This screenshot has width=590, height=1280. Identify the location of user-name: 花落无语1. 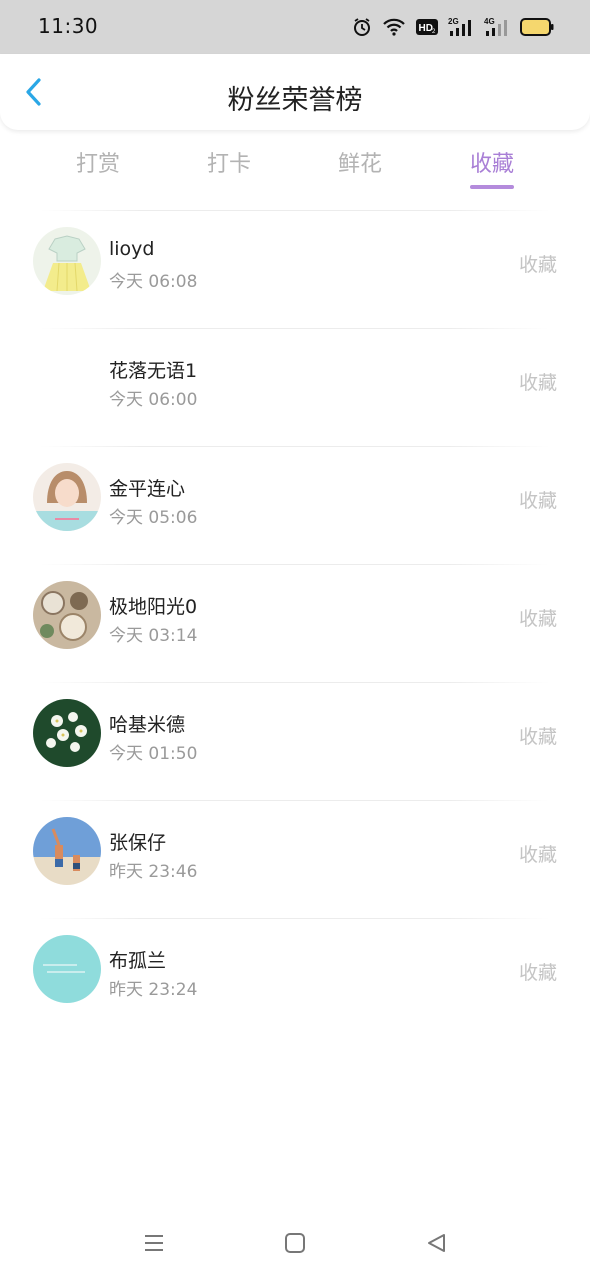
(153, 371).